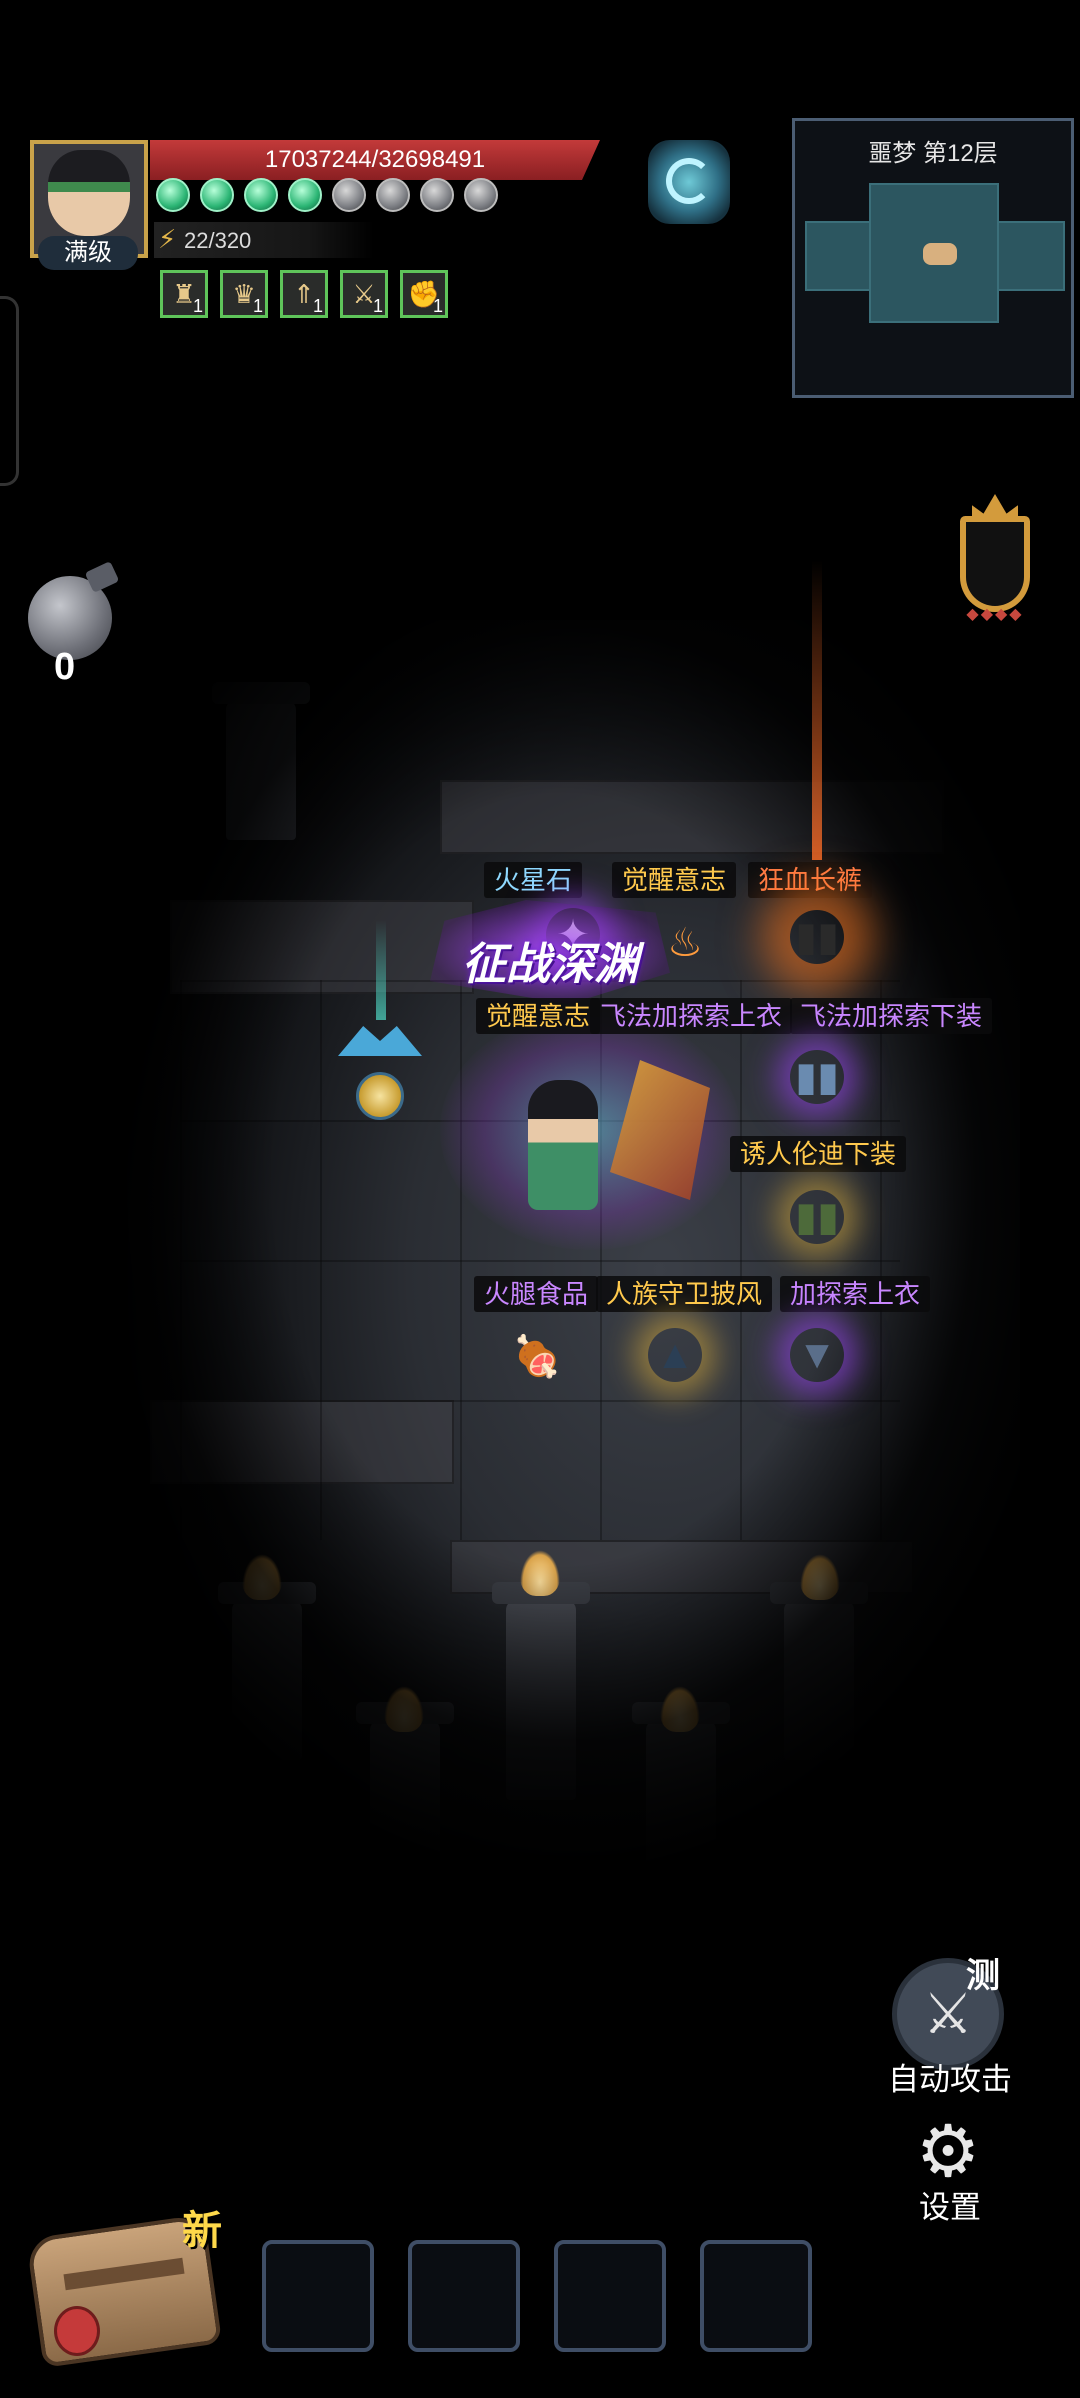 This screenshot has width=1080, height=2398. I want to click on wing-icon, so click(380, 1041).